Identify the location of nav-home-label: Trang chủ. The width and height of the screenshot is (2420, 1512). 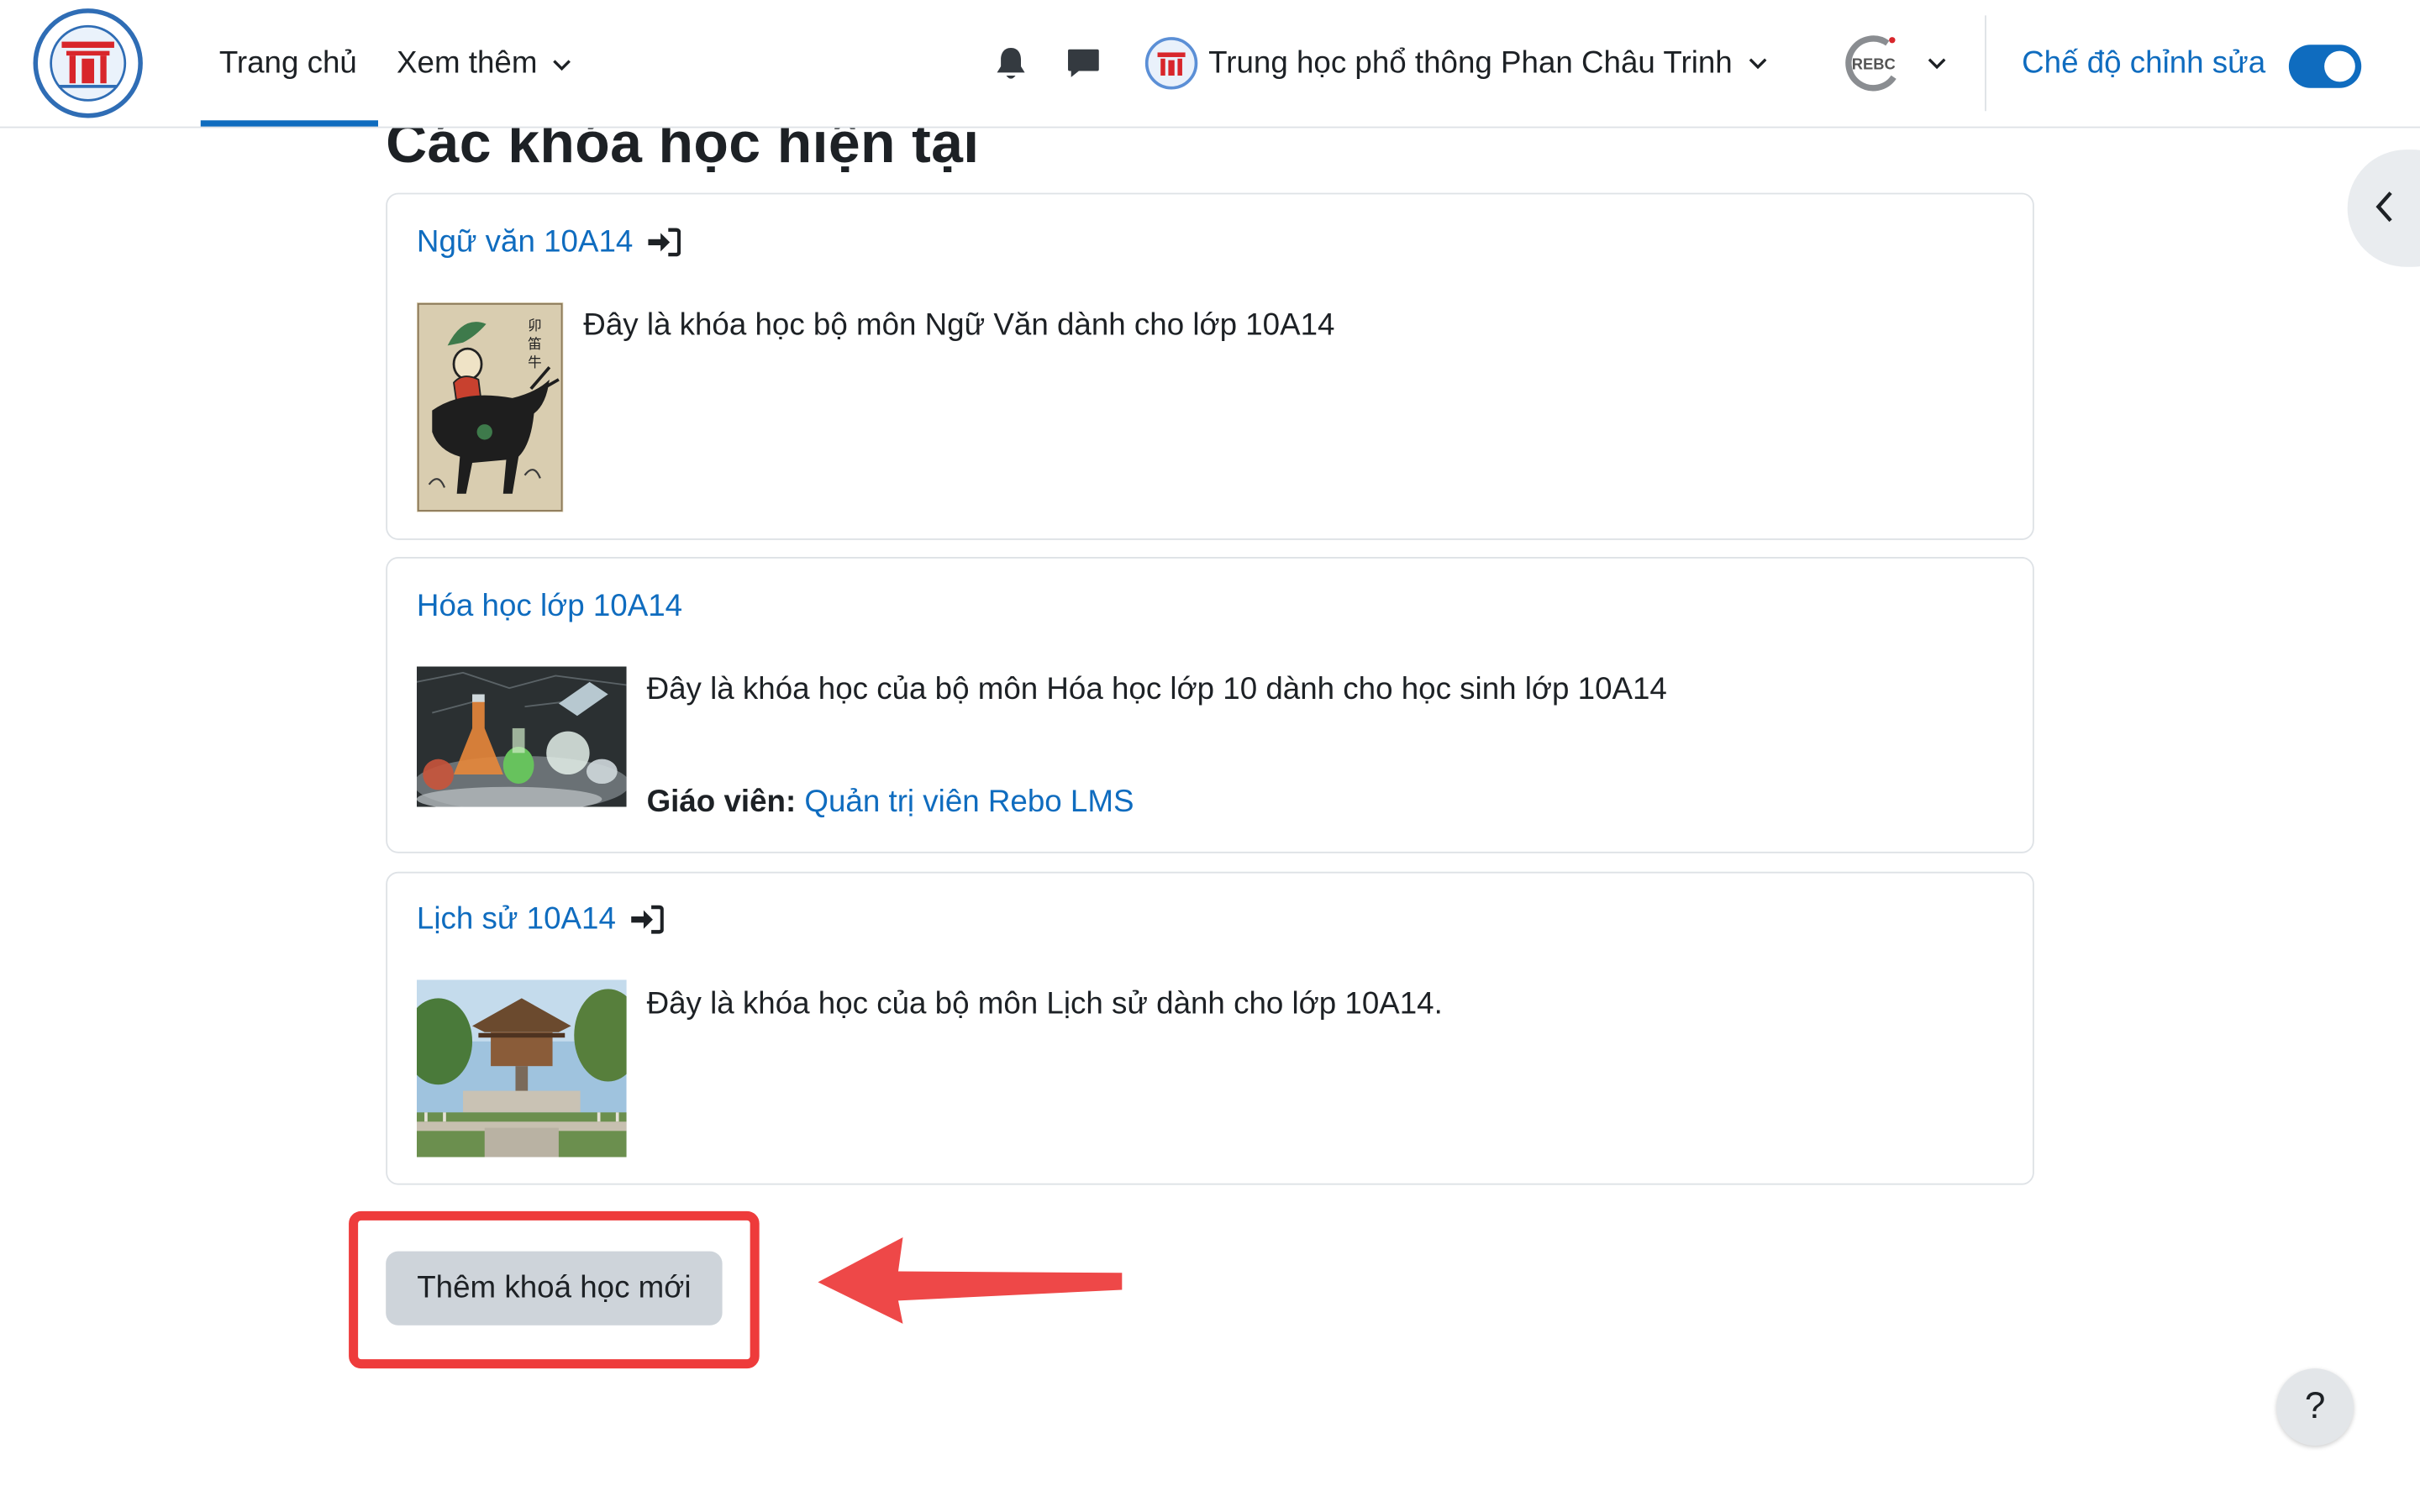
(287, 63).